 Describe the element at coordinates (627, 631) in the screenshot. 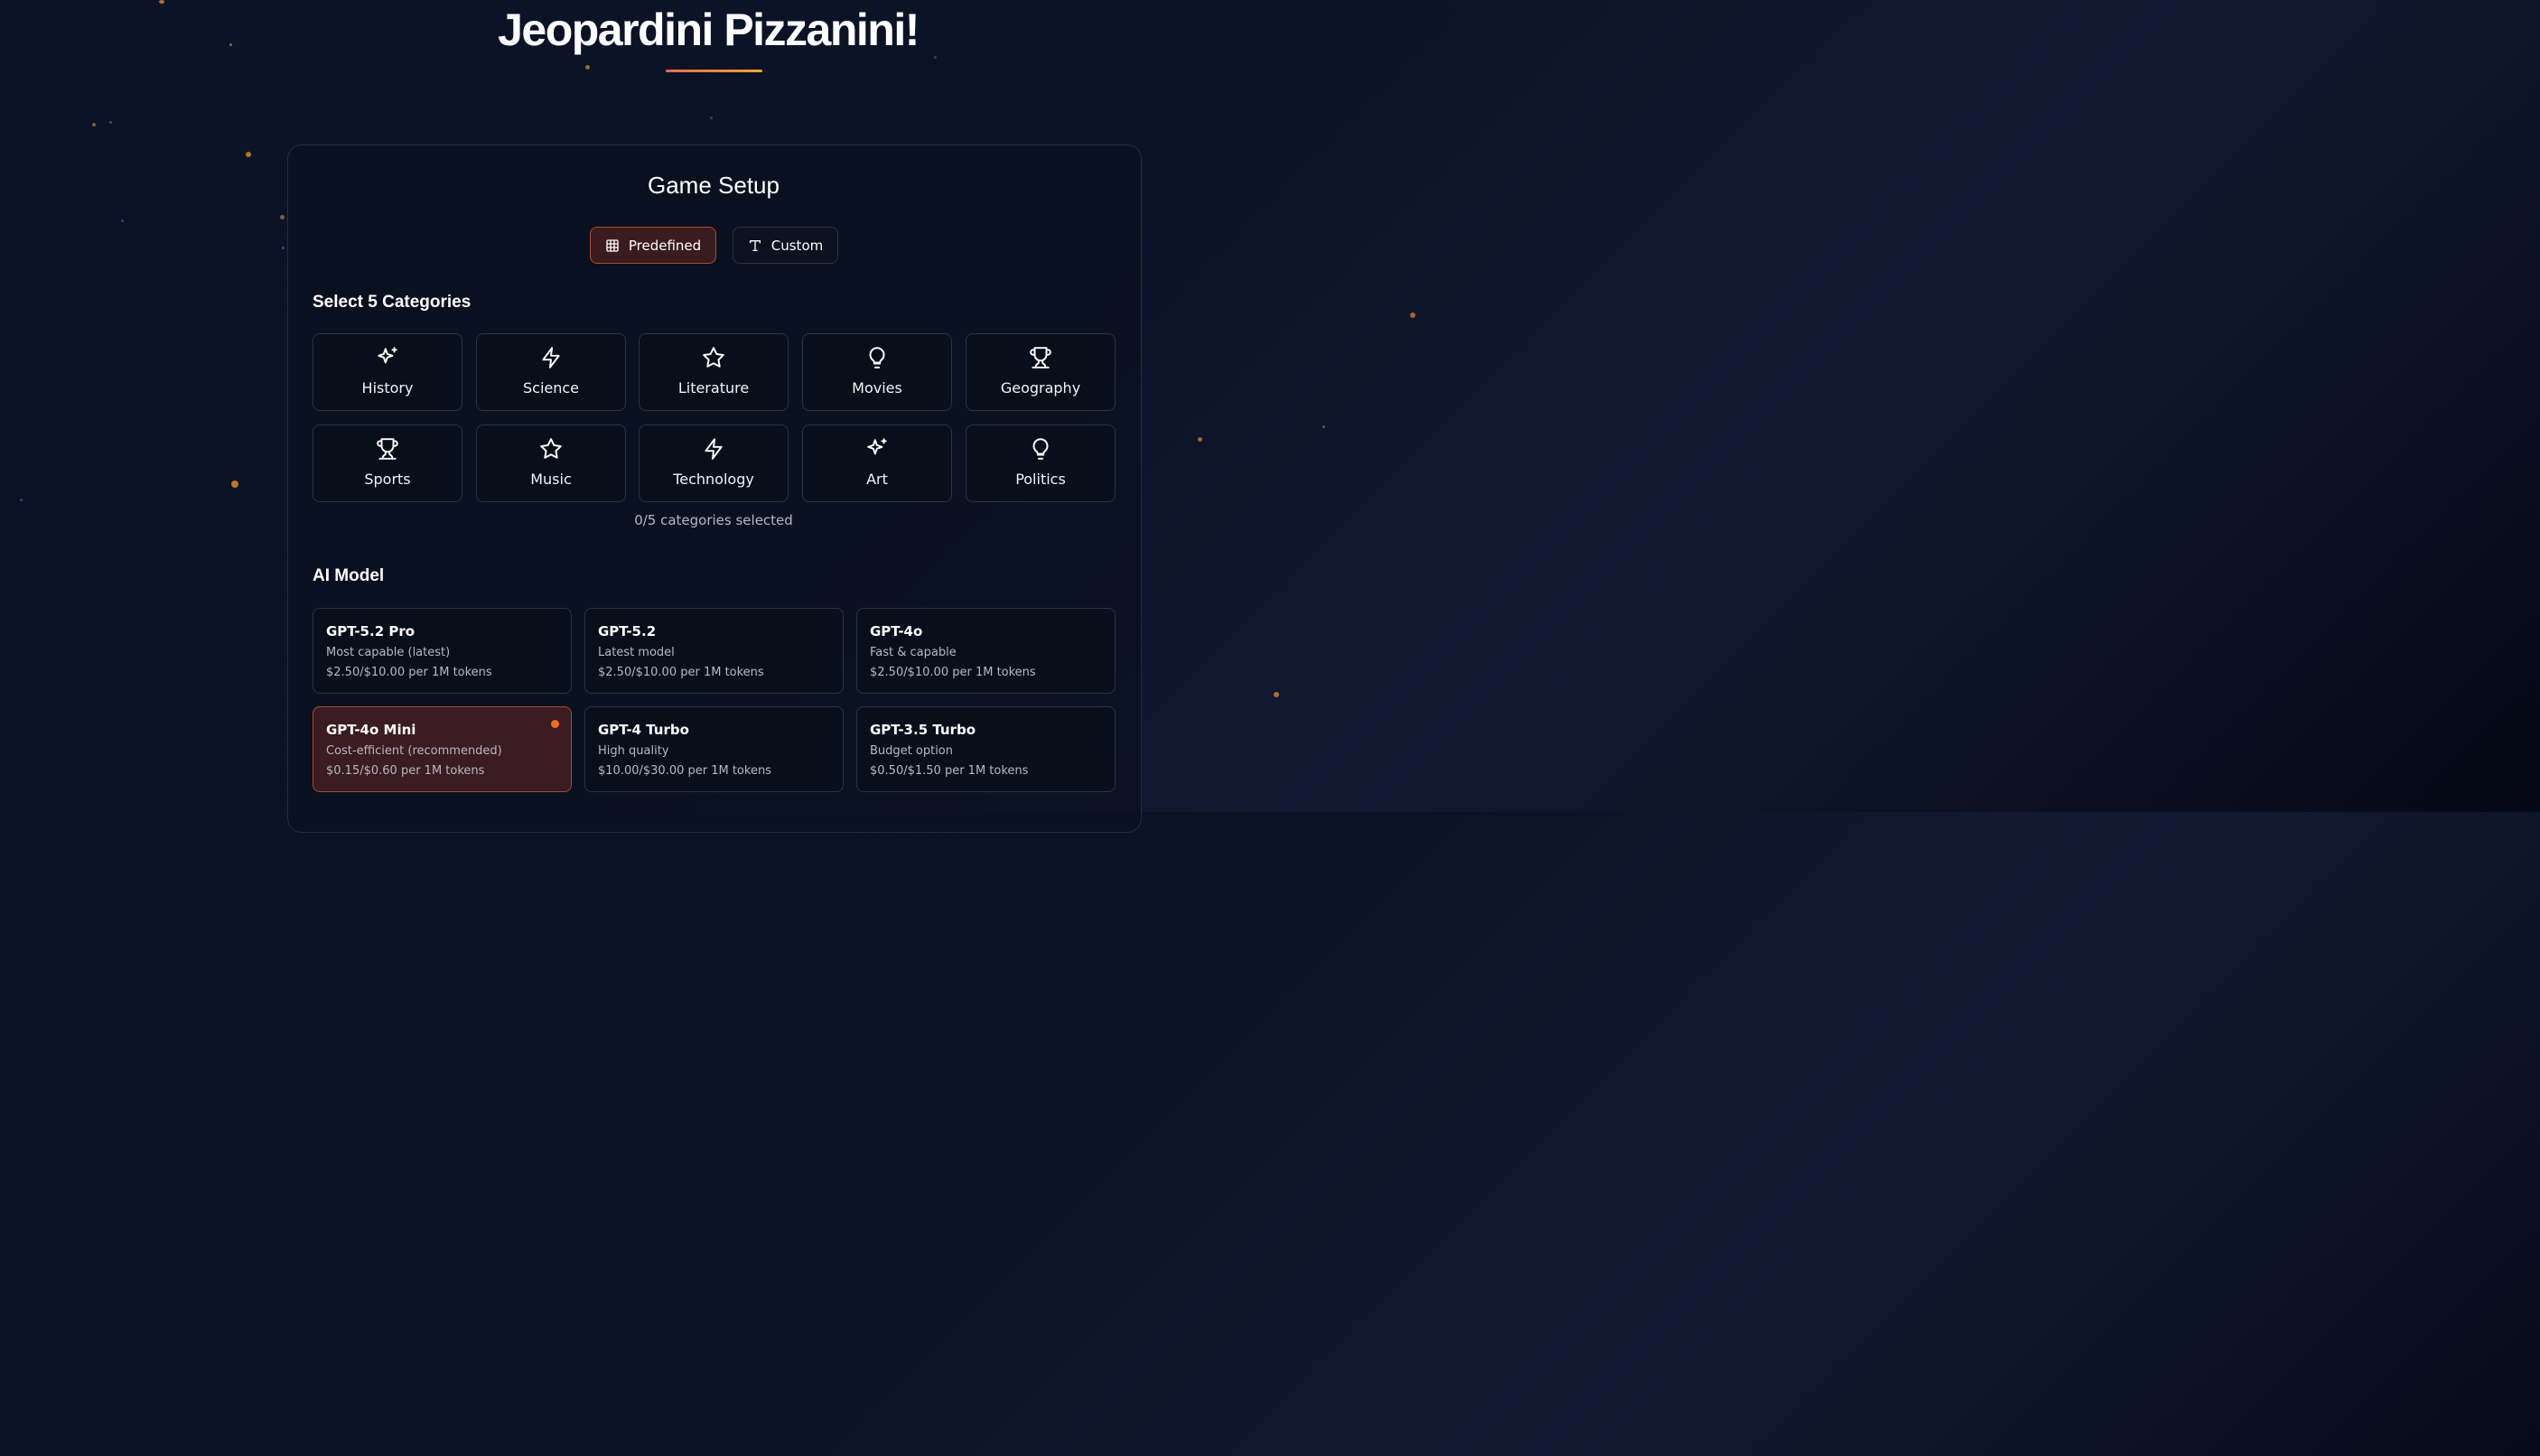

I see `model-name: GPT-5.2` at that location.